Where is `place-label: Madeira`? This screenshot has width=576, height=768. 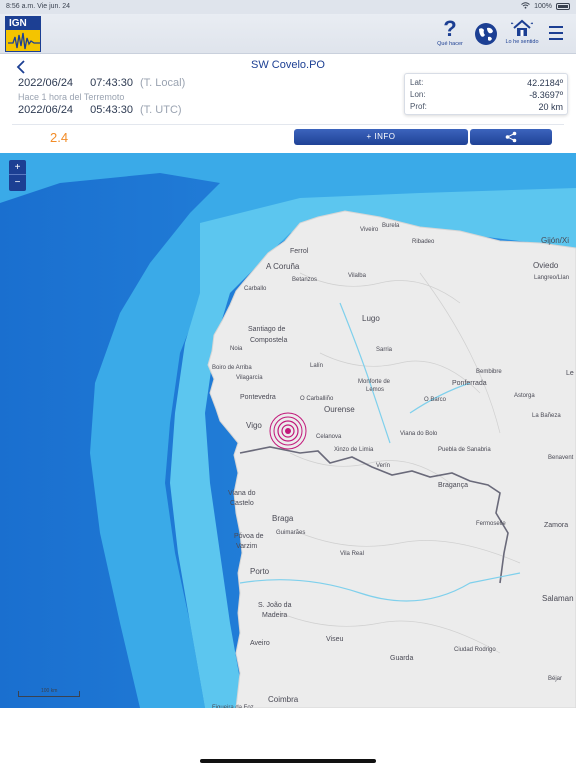
place-label: Madeira is located at coordinates (274, 615).